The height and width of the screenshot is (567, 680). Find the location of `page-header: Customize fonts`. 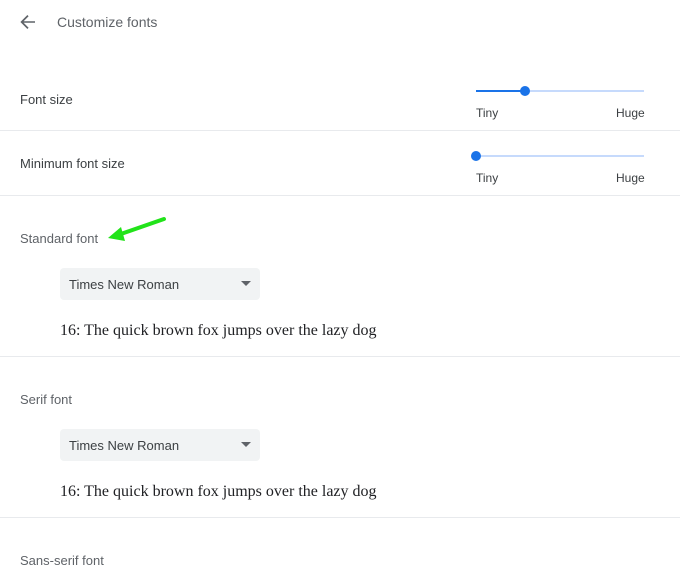

page-header: Customize fonts is located at coordinates (340, 22).